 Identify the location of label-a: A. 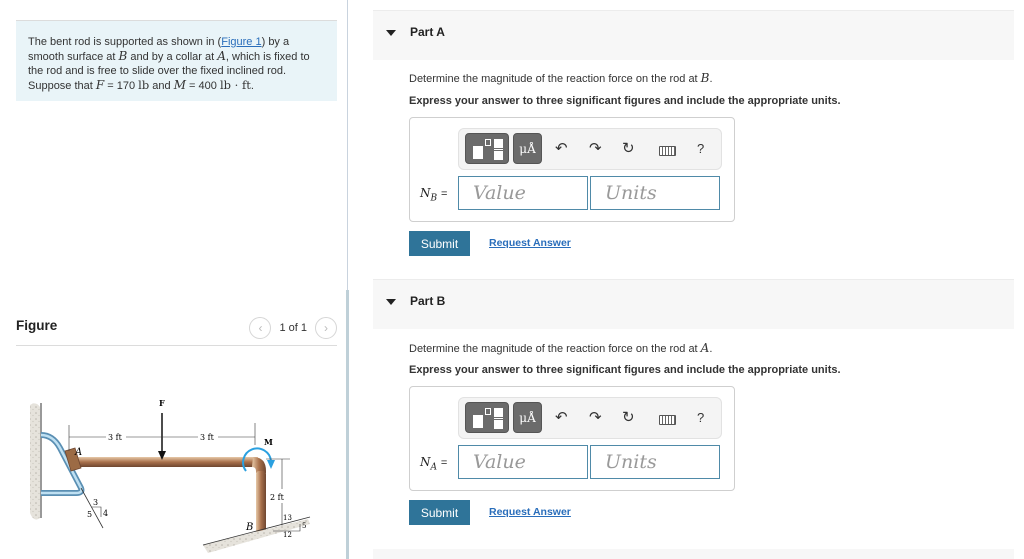
(78, 452).